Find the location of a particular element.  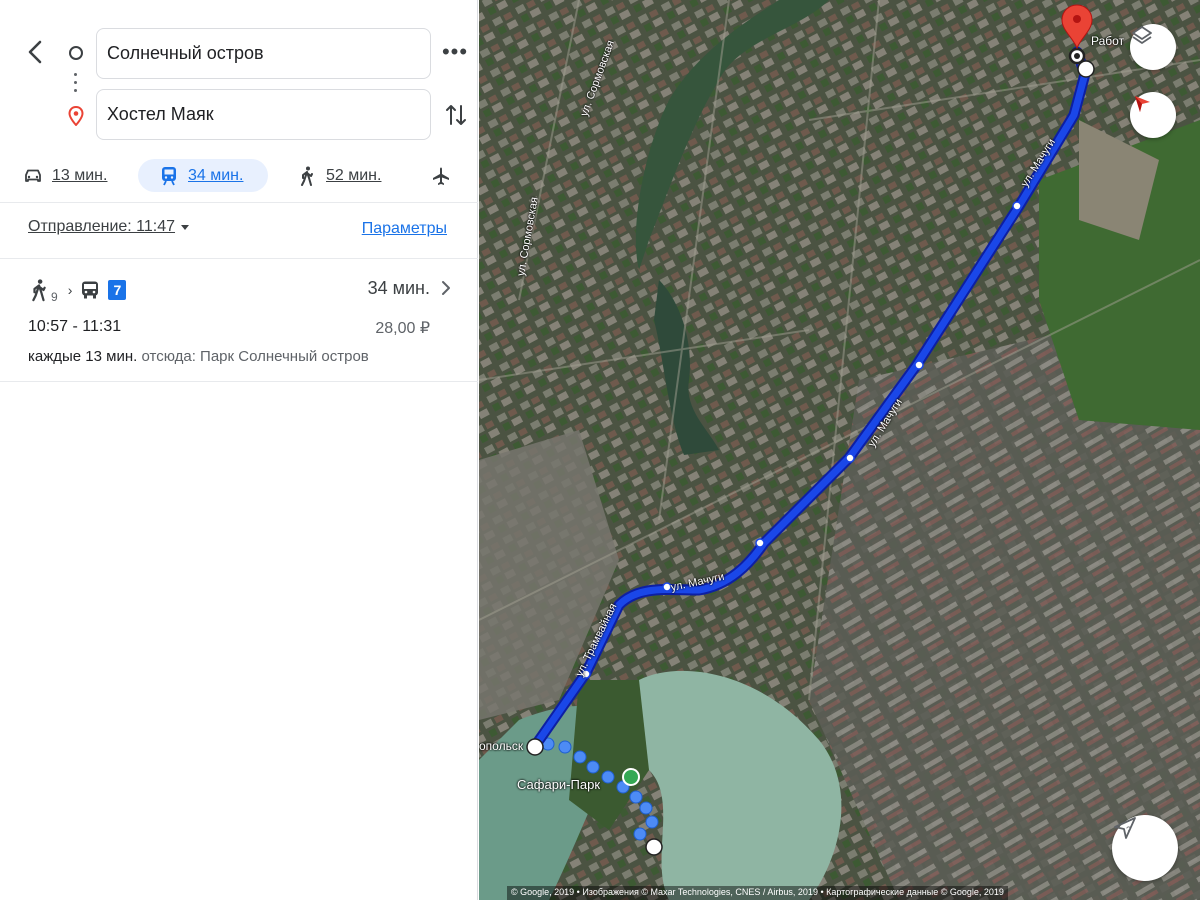

travel-mode-bar: 13 мин. 34 мин. 52 мин. is located at coordinates (239, 176).